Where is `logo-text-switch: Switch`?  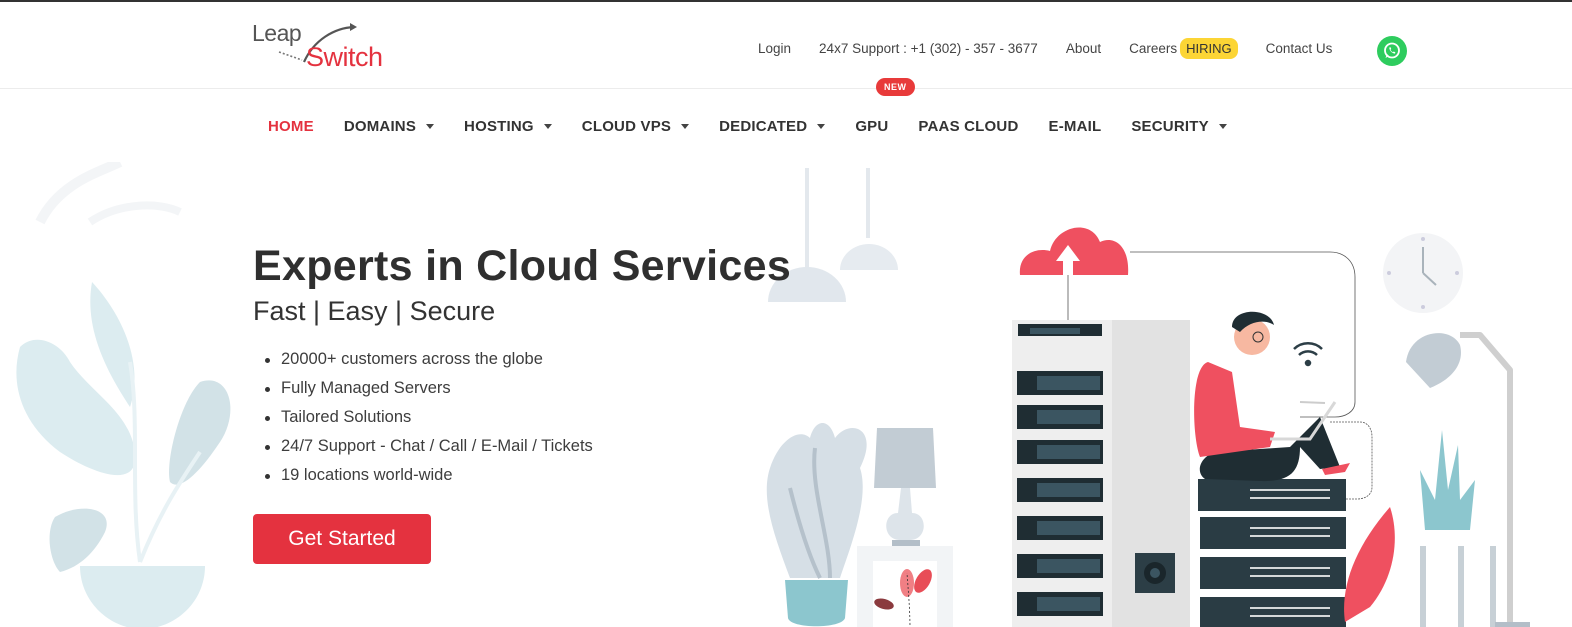 logo-text-switch: Switch is located at coordinates (344, 57).